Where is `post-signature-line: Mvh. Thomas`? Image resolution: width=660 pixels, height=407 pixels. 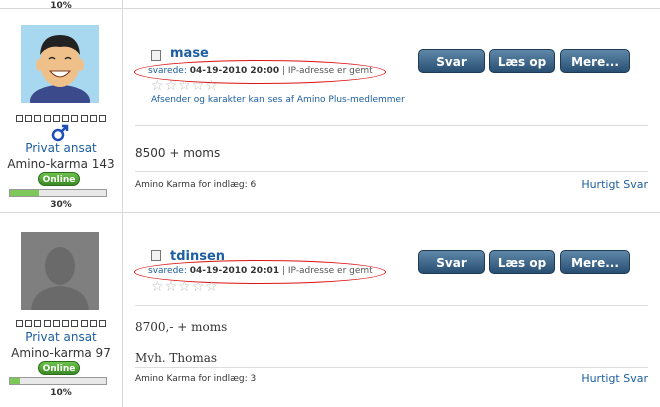
post-signature-line: Mvh. Thomas is located at coordinates (176, 358).